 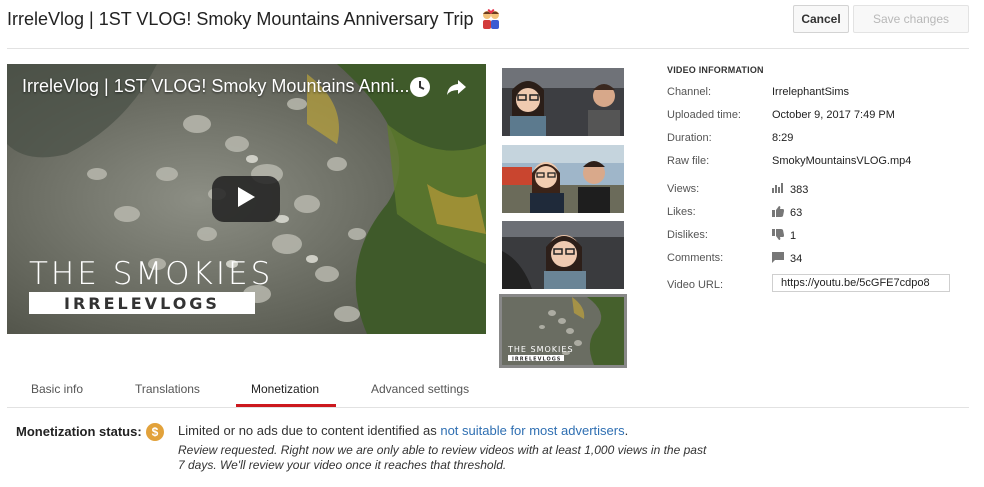 I want to click on bar-chart-icon, so click(x=778, y=189).